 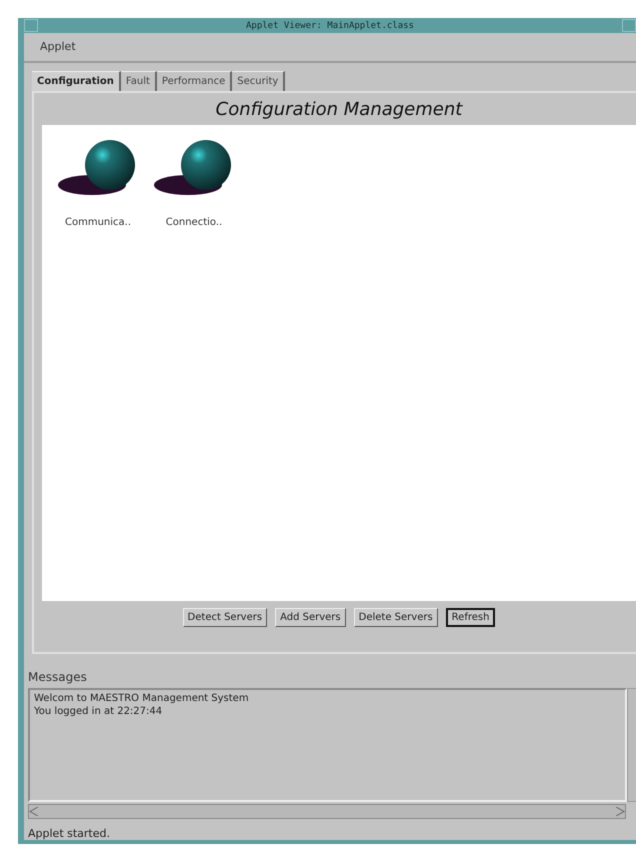 I want to click on action-button: Add Servers, so click(x=310, y=617).